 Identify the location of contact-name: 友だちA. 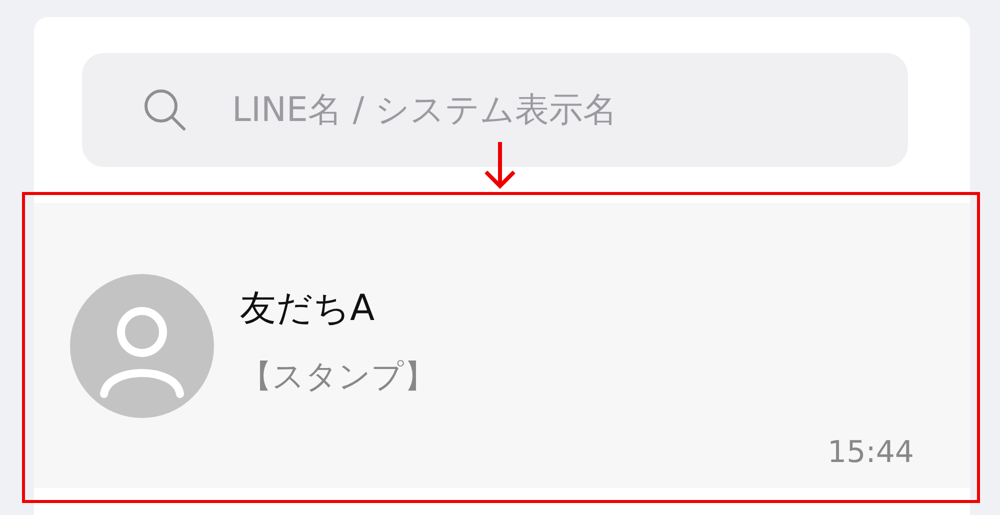
(308, 309).